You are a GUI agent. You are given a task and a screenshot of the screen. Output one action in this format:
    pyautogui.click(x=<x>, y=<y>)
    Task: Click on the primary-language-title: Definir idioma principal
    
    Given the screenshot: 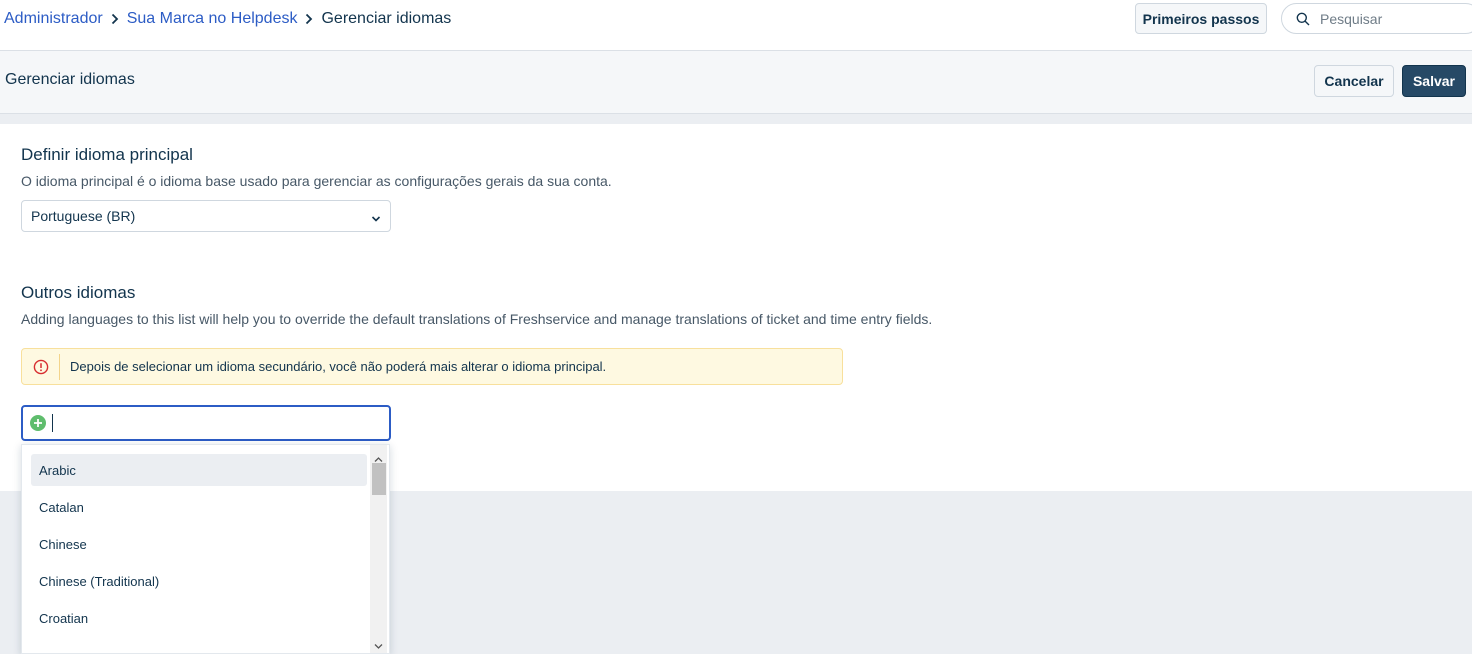 What is the action you would take?
    pyautogui.click(x=107, y=154)
    